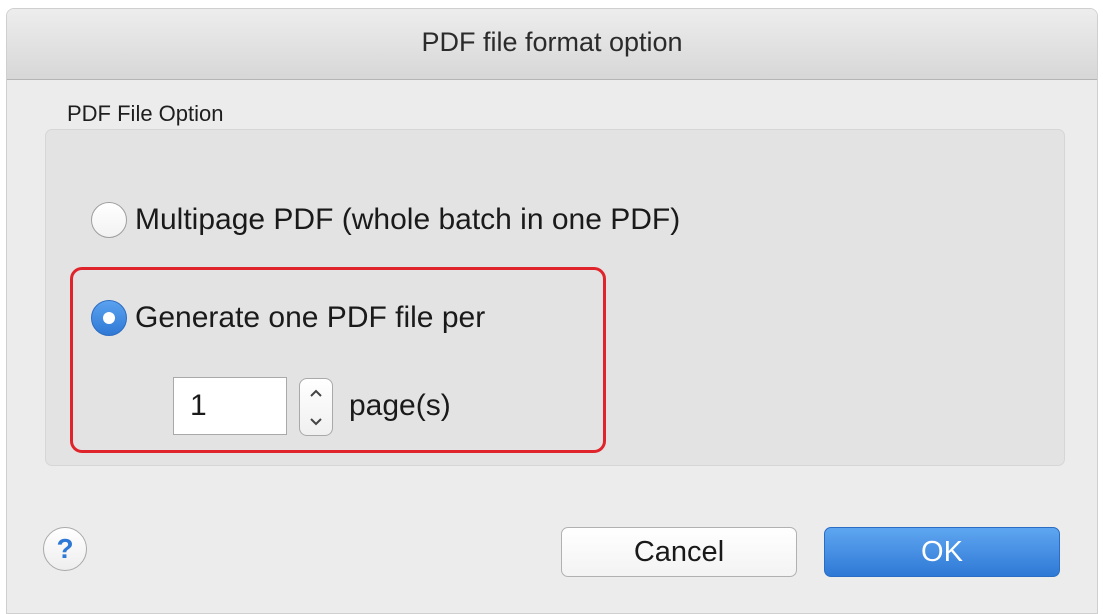 This screenshot has width=1103, height=614. I want to click on radio-option-per-page: Generate one PDF file per, so click(288, 318).